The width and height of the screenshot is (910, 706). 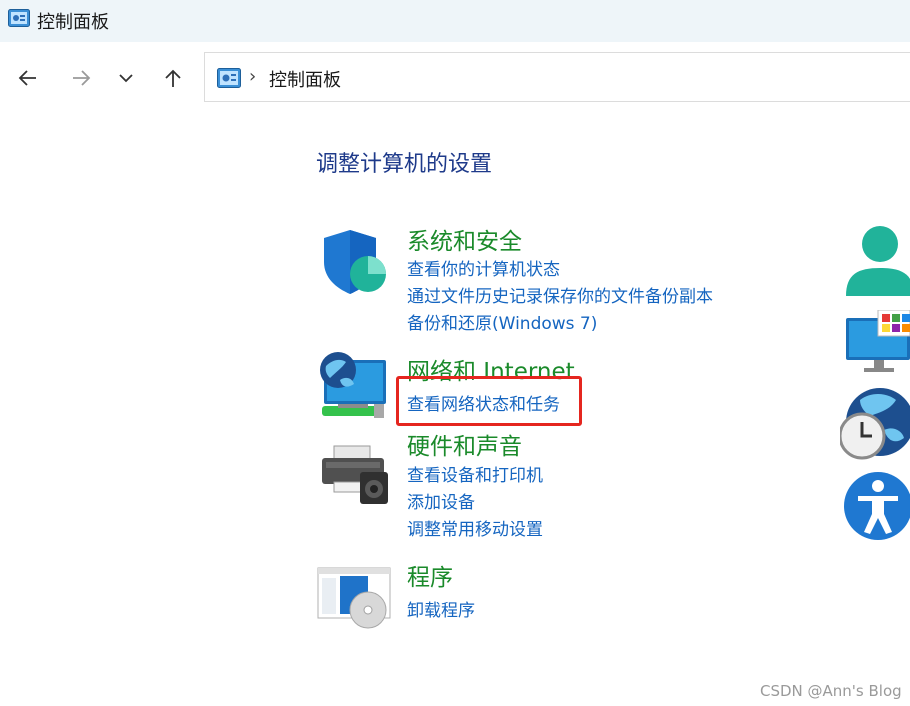 What do you see at coordinates (877, 262) in the screenshot?
I see `user-accounts-icon` at bounding box center [877, 262].